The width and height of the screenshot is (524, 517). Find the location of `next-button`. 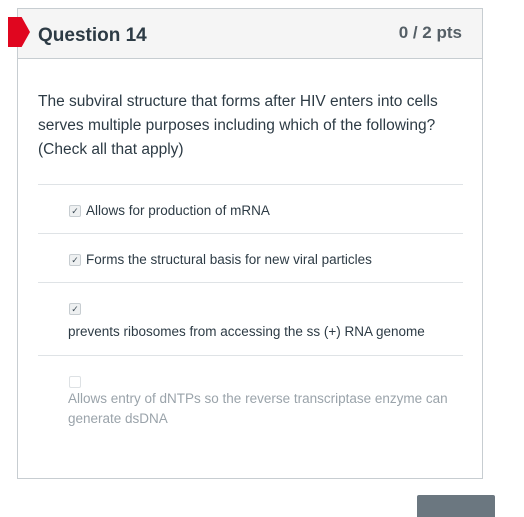

next-button is located at coordinates (456, 506).